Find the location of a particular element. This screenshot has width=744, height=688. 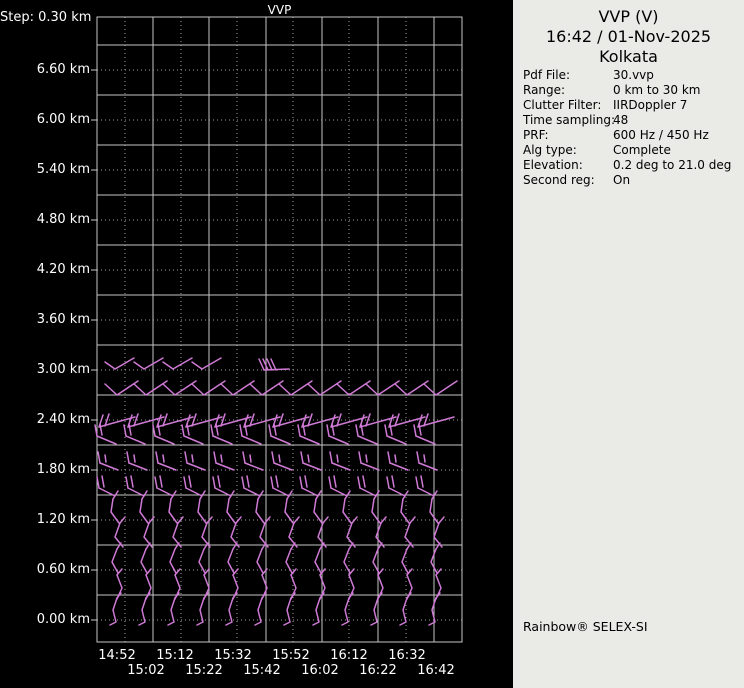

param-row: Time sampling: 48 is located at coordinates (627, 120).